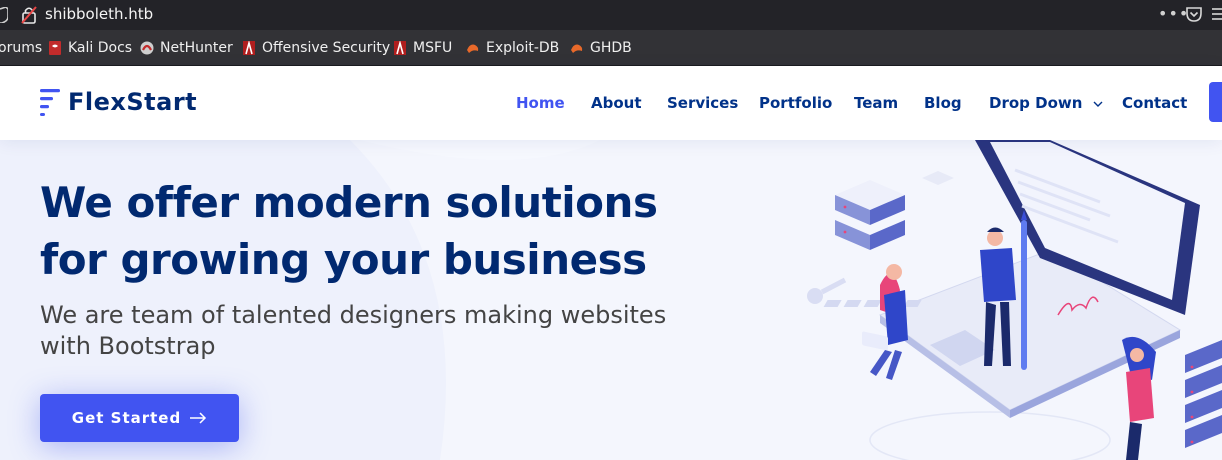  What do you see at coordinates (343, 259) in the screenshot?
I see `hero-title-line-2: for growing your business` at bounding box center [343, 259].